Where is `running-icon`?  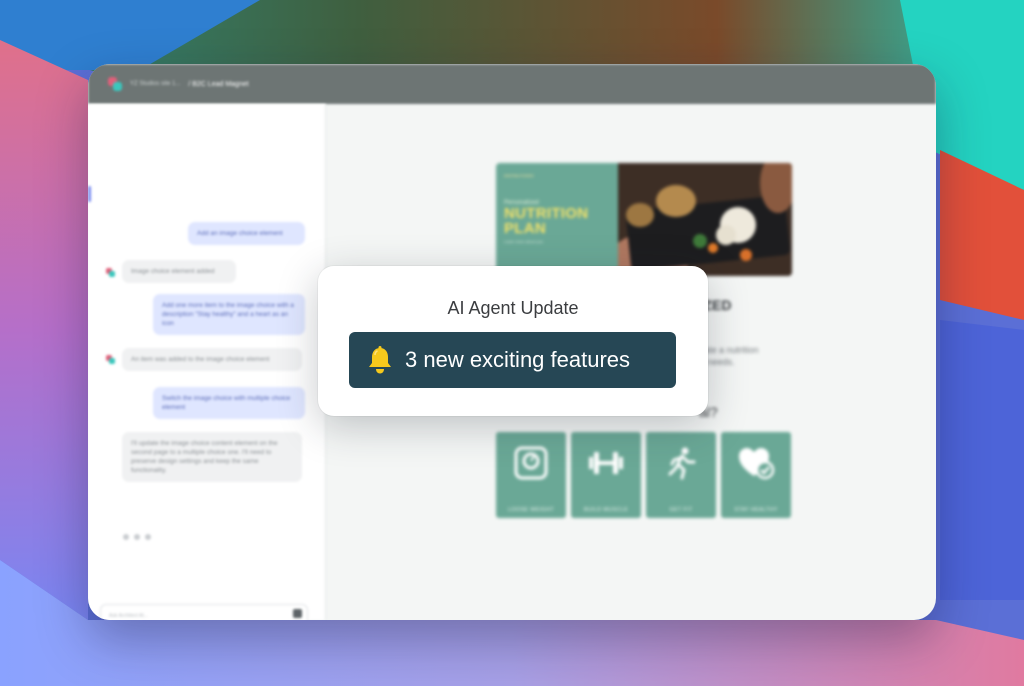 running-icon is located at coordinates (681, 466).